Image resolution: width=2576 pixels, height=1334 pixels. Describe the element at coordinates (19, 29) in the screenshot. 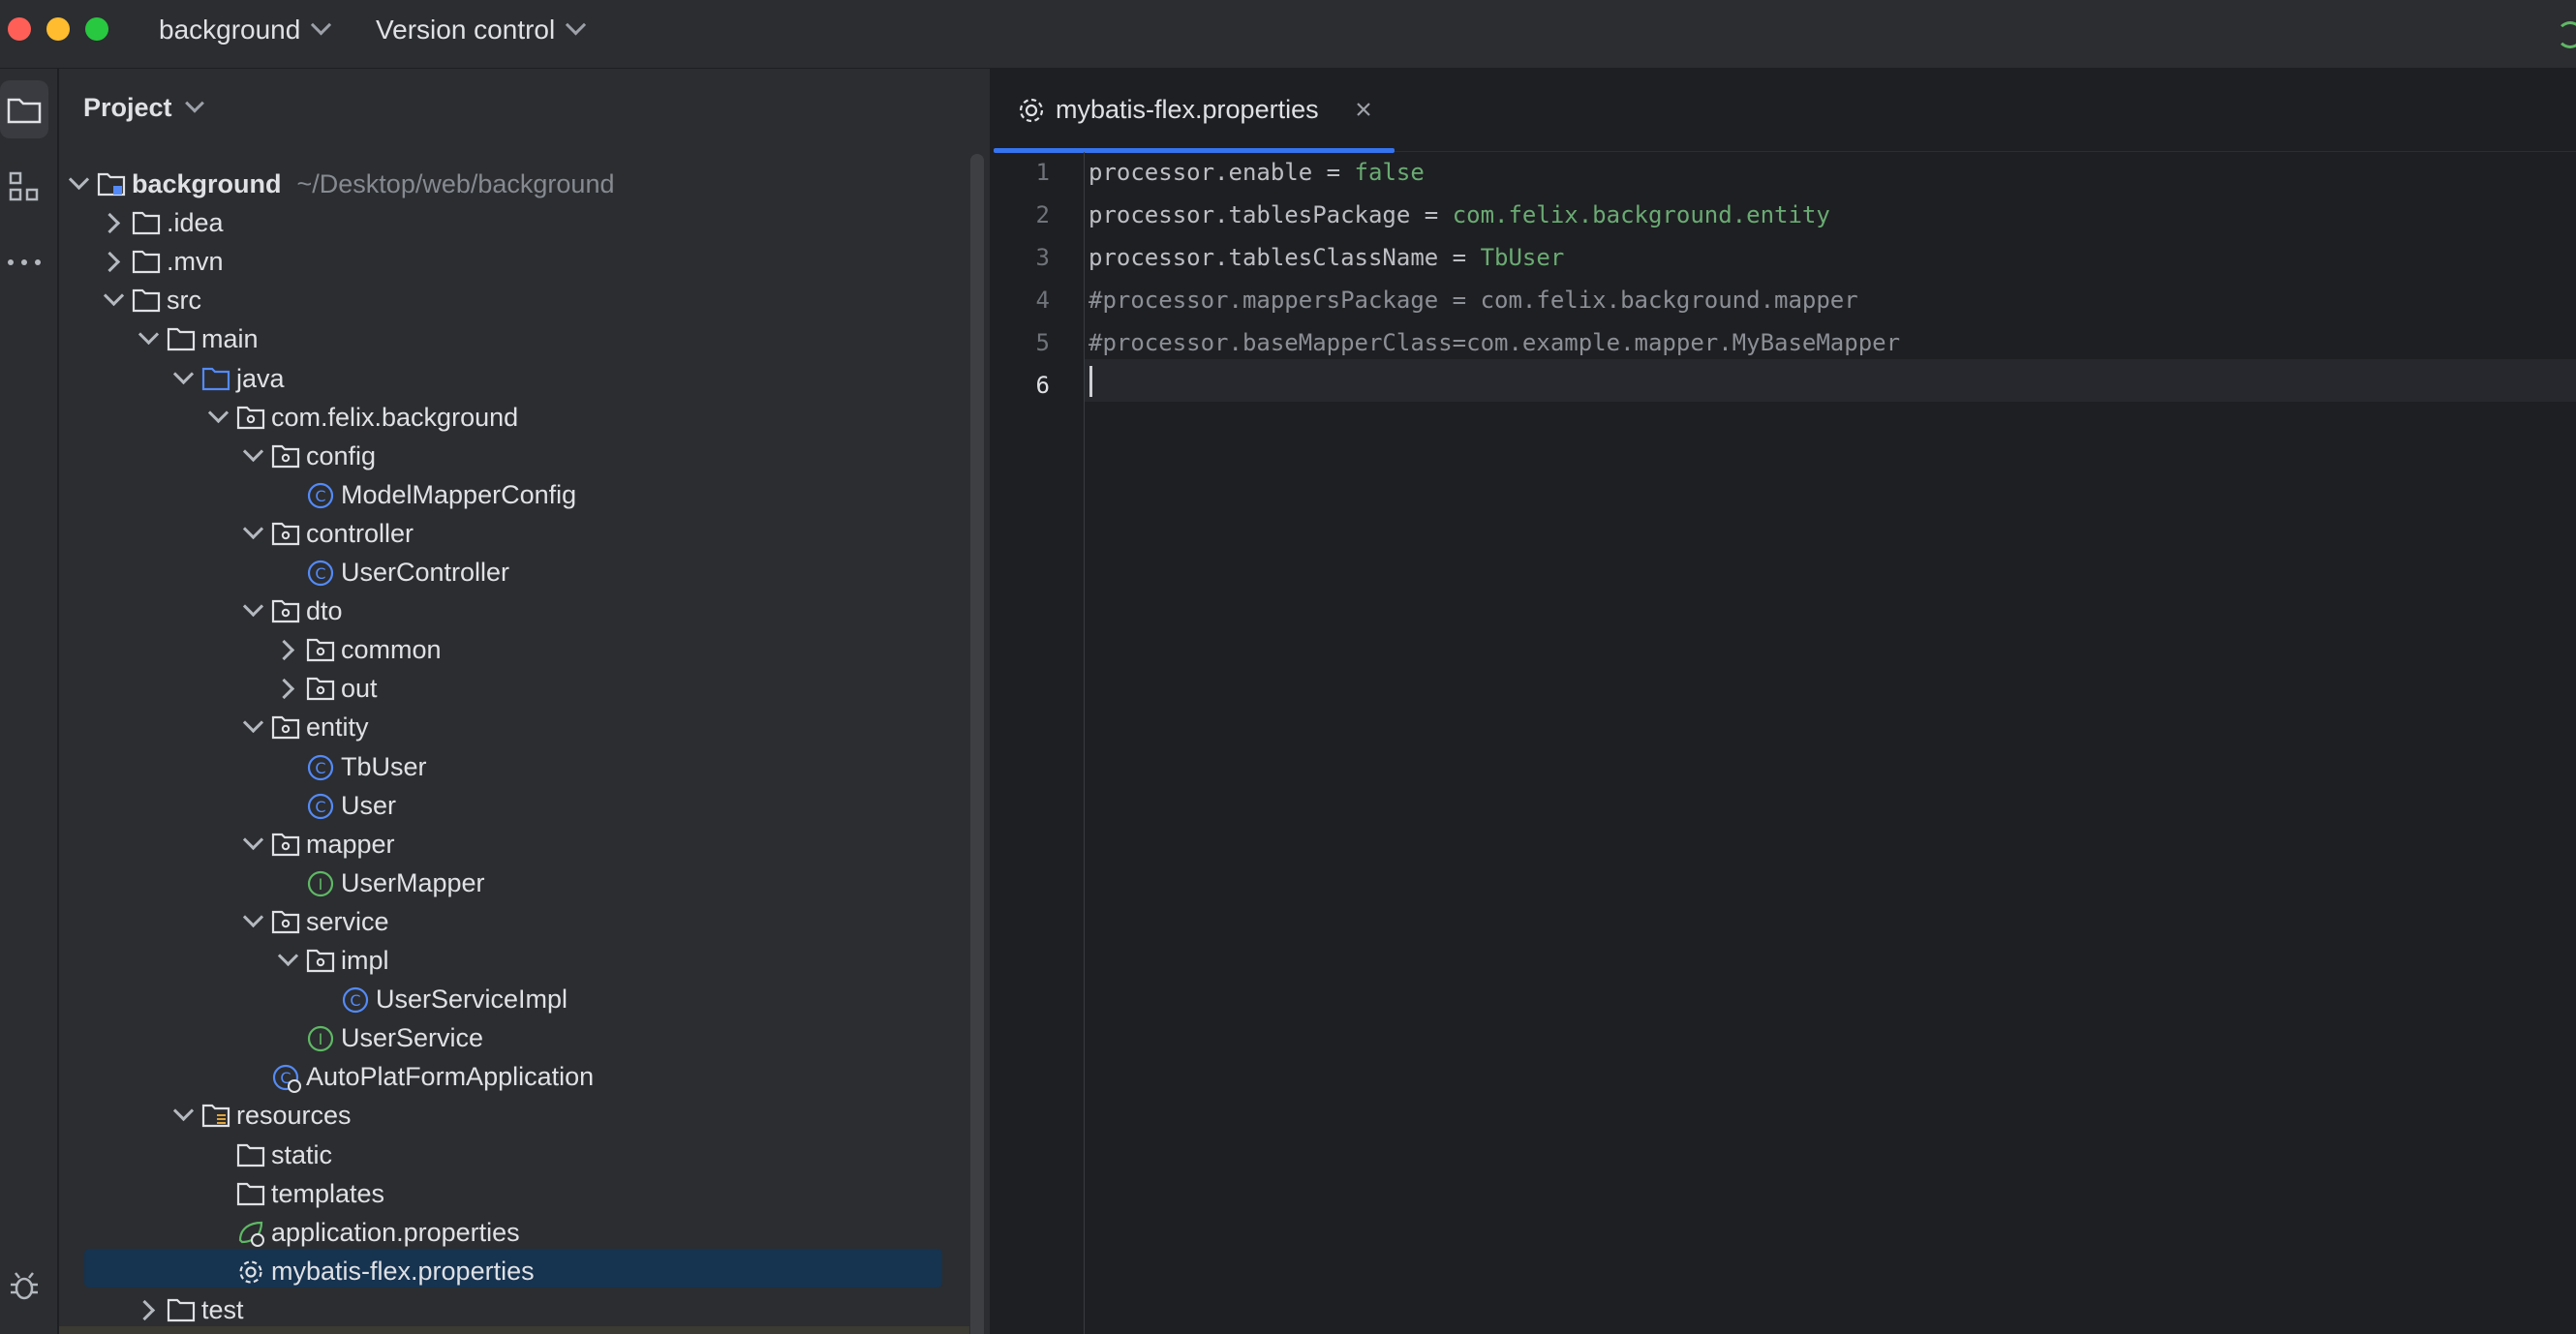

I see `close-window-button` at that location.